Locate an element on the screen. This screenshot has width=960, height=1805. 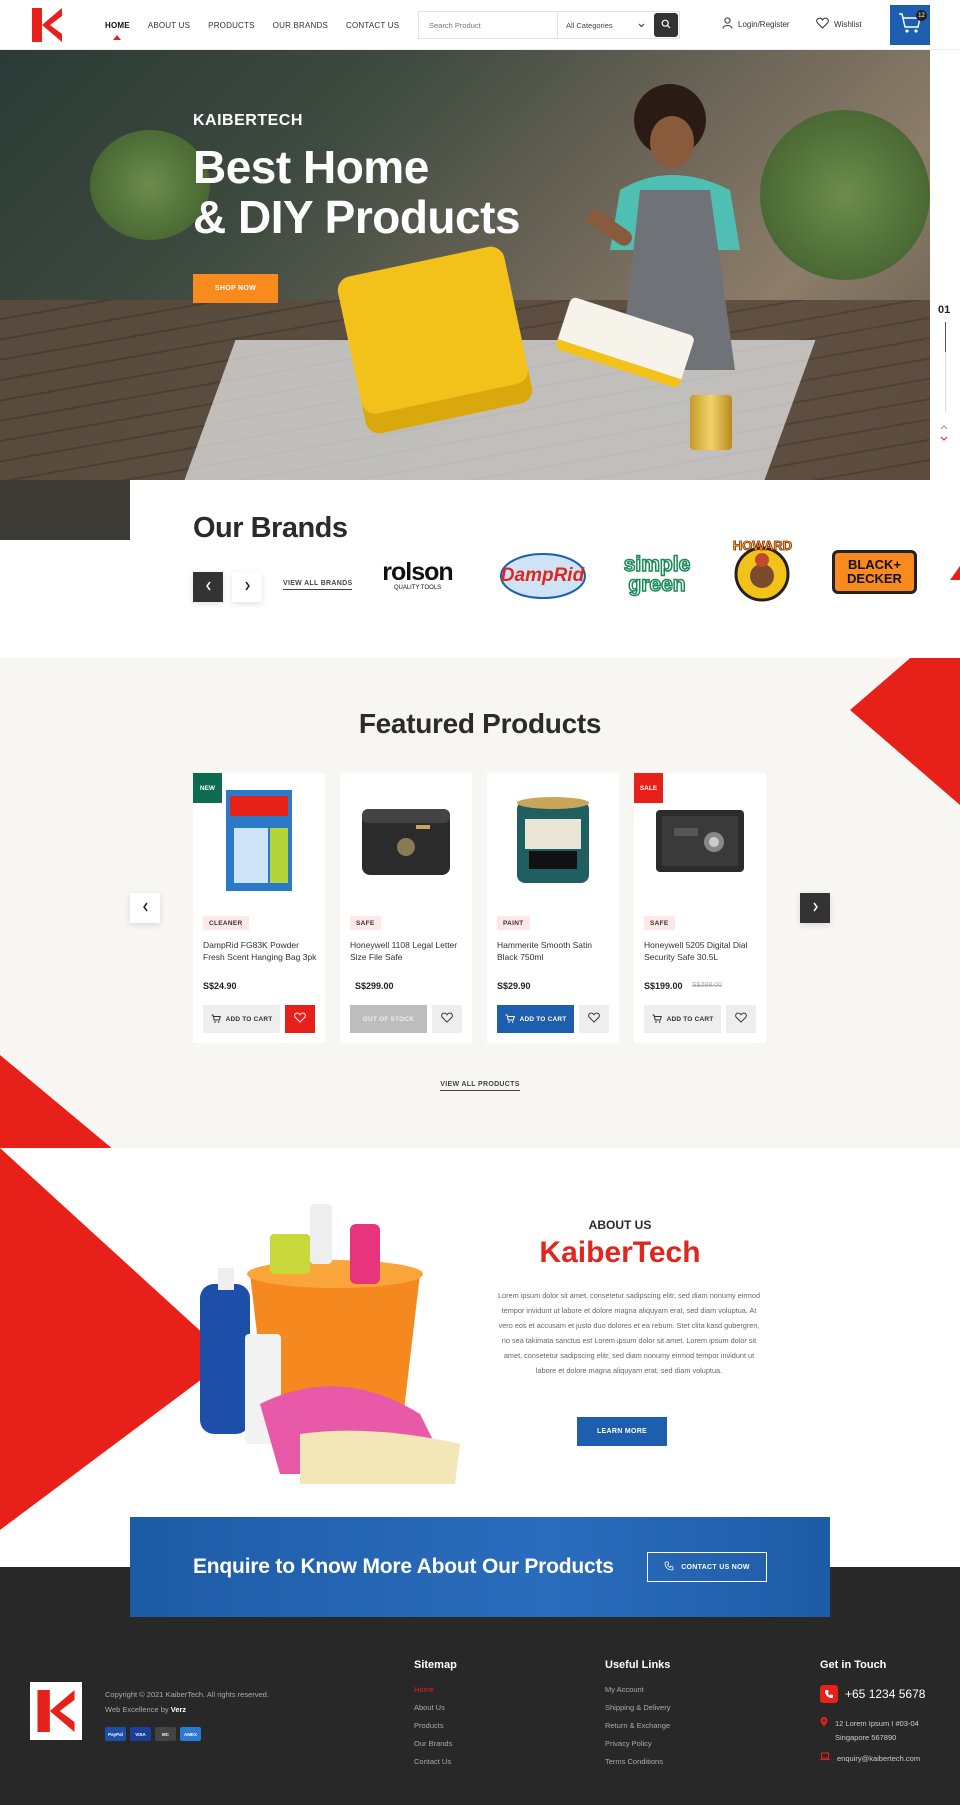
slide-progress-fill is located at coordinates (945, 337).